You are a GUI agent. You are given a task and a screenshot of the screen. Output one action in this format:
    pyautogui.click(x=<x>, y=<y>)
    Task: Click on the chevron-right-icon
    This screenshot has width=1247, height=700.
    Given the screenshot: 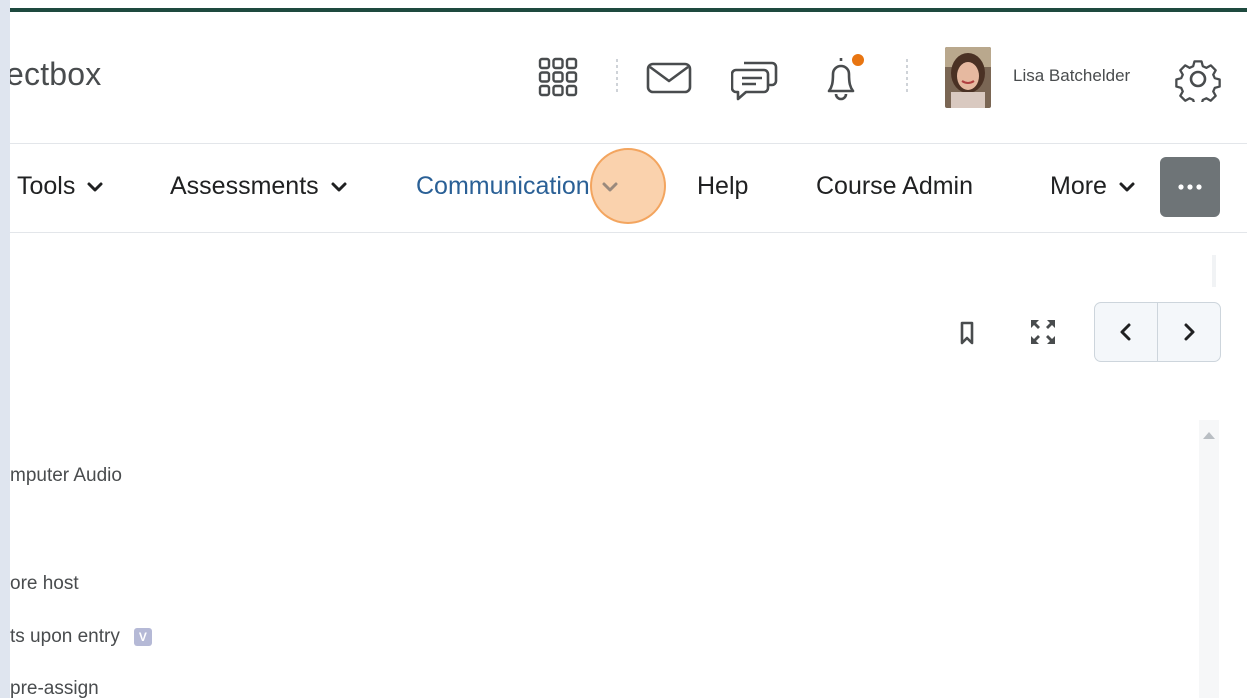 What is the action you would take?
    pyautogui.click(x=1189, y=332)
    